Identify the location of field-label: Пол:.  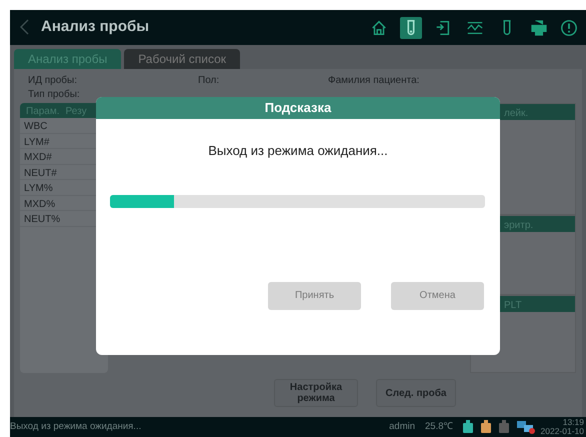
(209, 81).